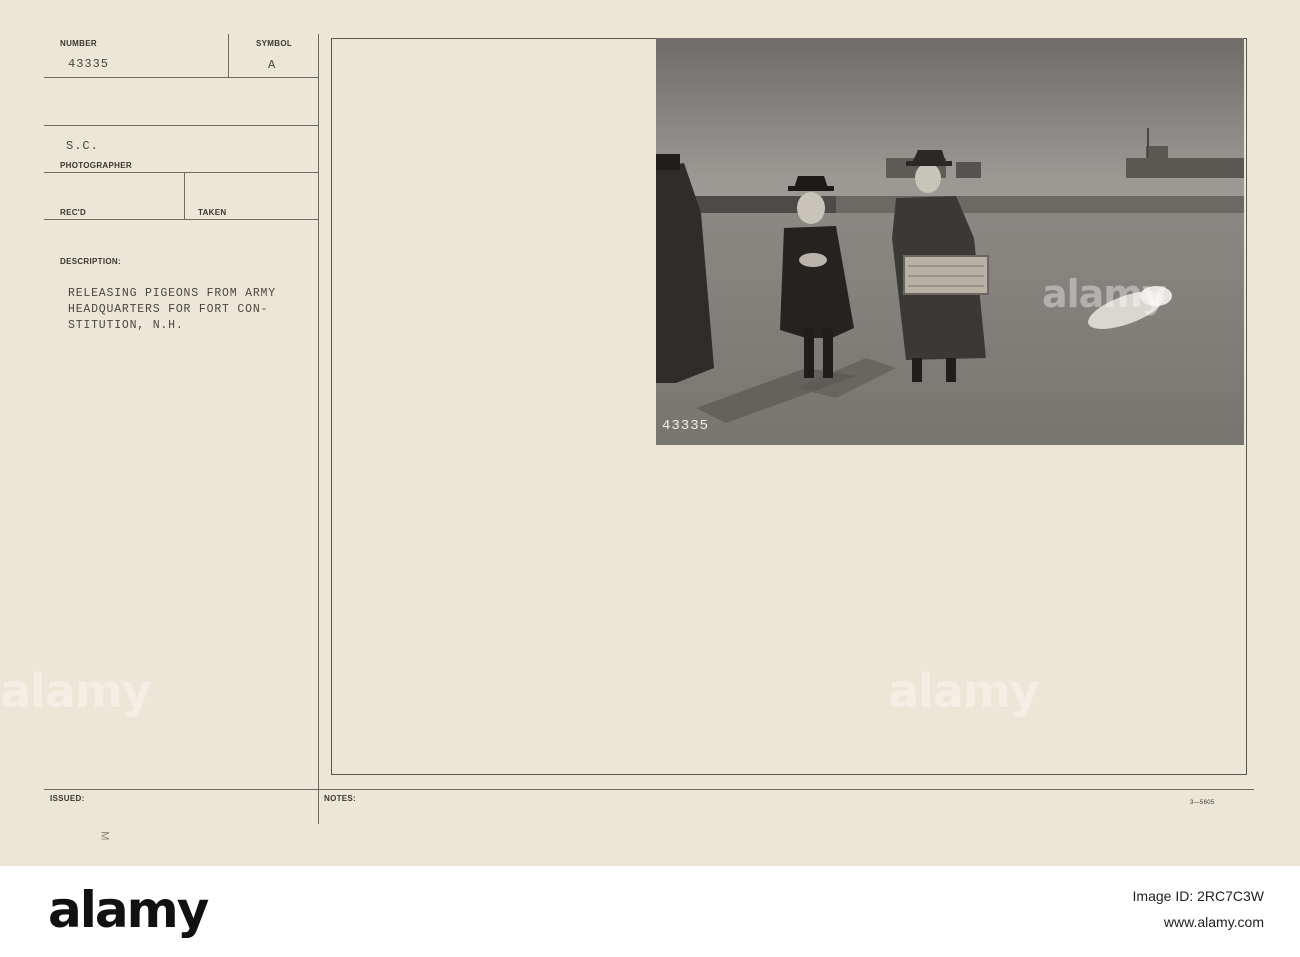  What do you see at coordinates (318, 429) in the screenshot?
I see `rule-column-divider` at bounding box center [318, 429].